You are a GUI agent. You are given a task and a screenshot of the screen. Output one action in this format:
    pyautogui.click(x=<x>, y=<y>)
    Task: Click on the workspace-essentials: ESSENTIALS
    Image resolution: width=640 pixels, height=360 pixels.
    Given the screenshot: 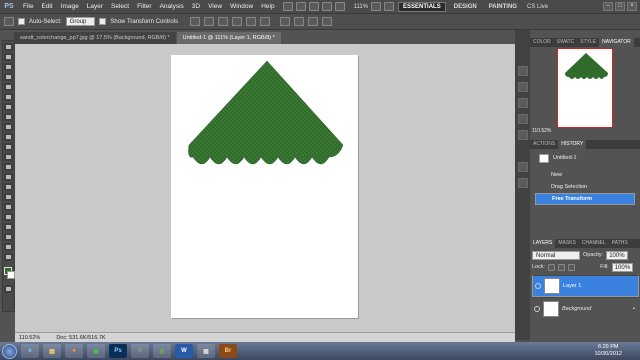 What is the action you would take?
    pyautogui.click(x=422, y=6)
    